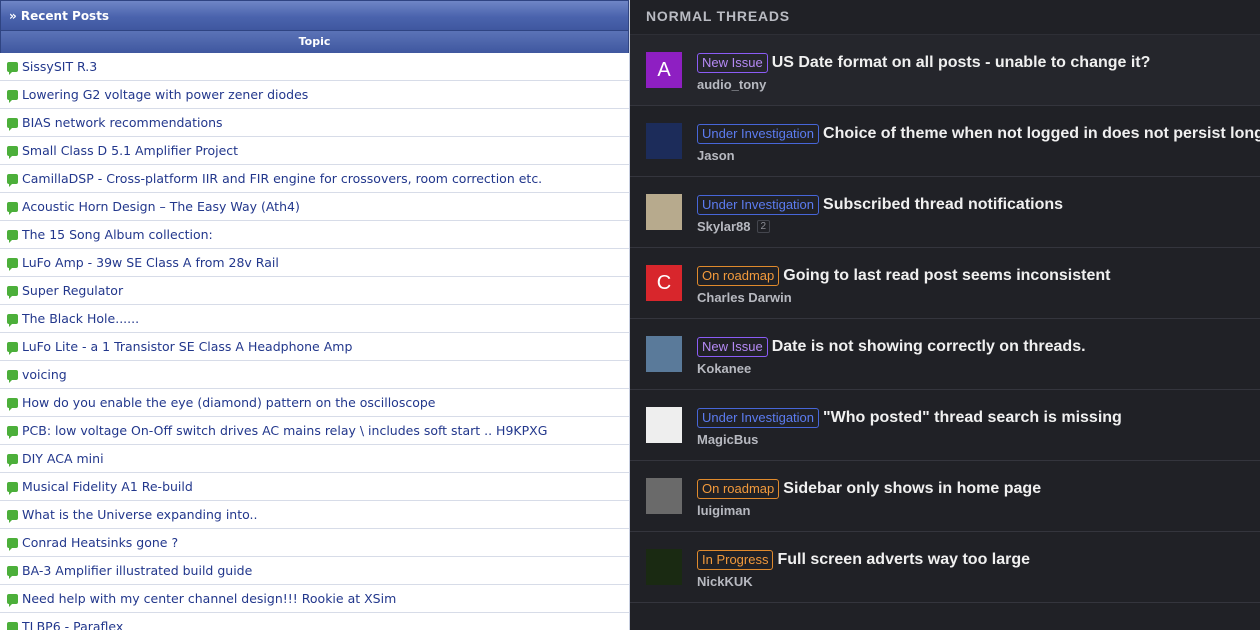  Describe the element at coordinates (117, 234) in the screenshot. I see `post-link: The 15 Song Album collection:` at that location.